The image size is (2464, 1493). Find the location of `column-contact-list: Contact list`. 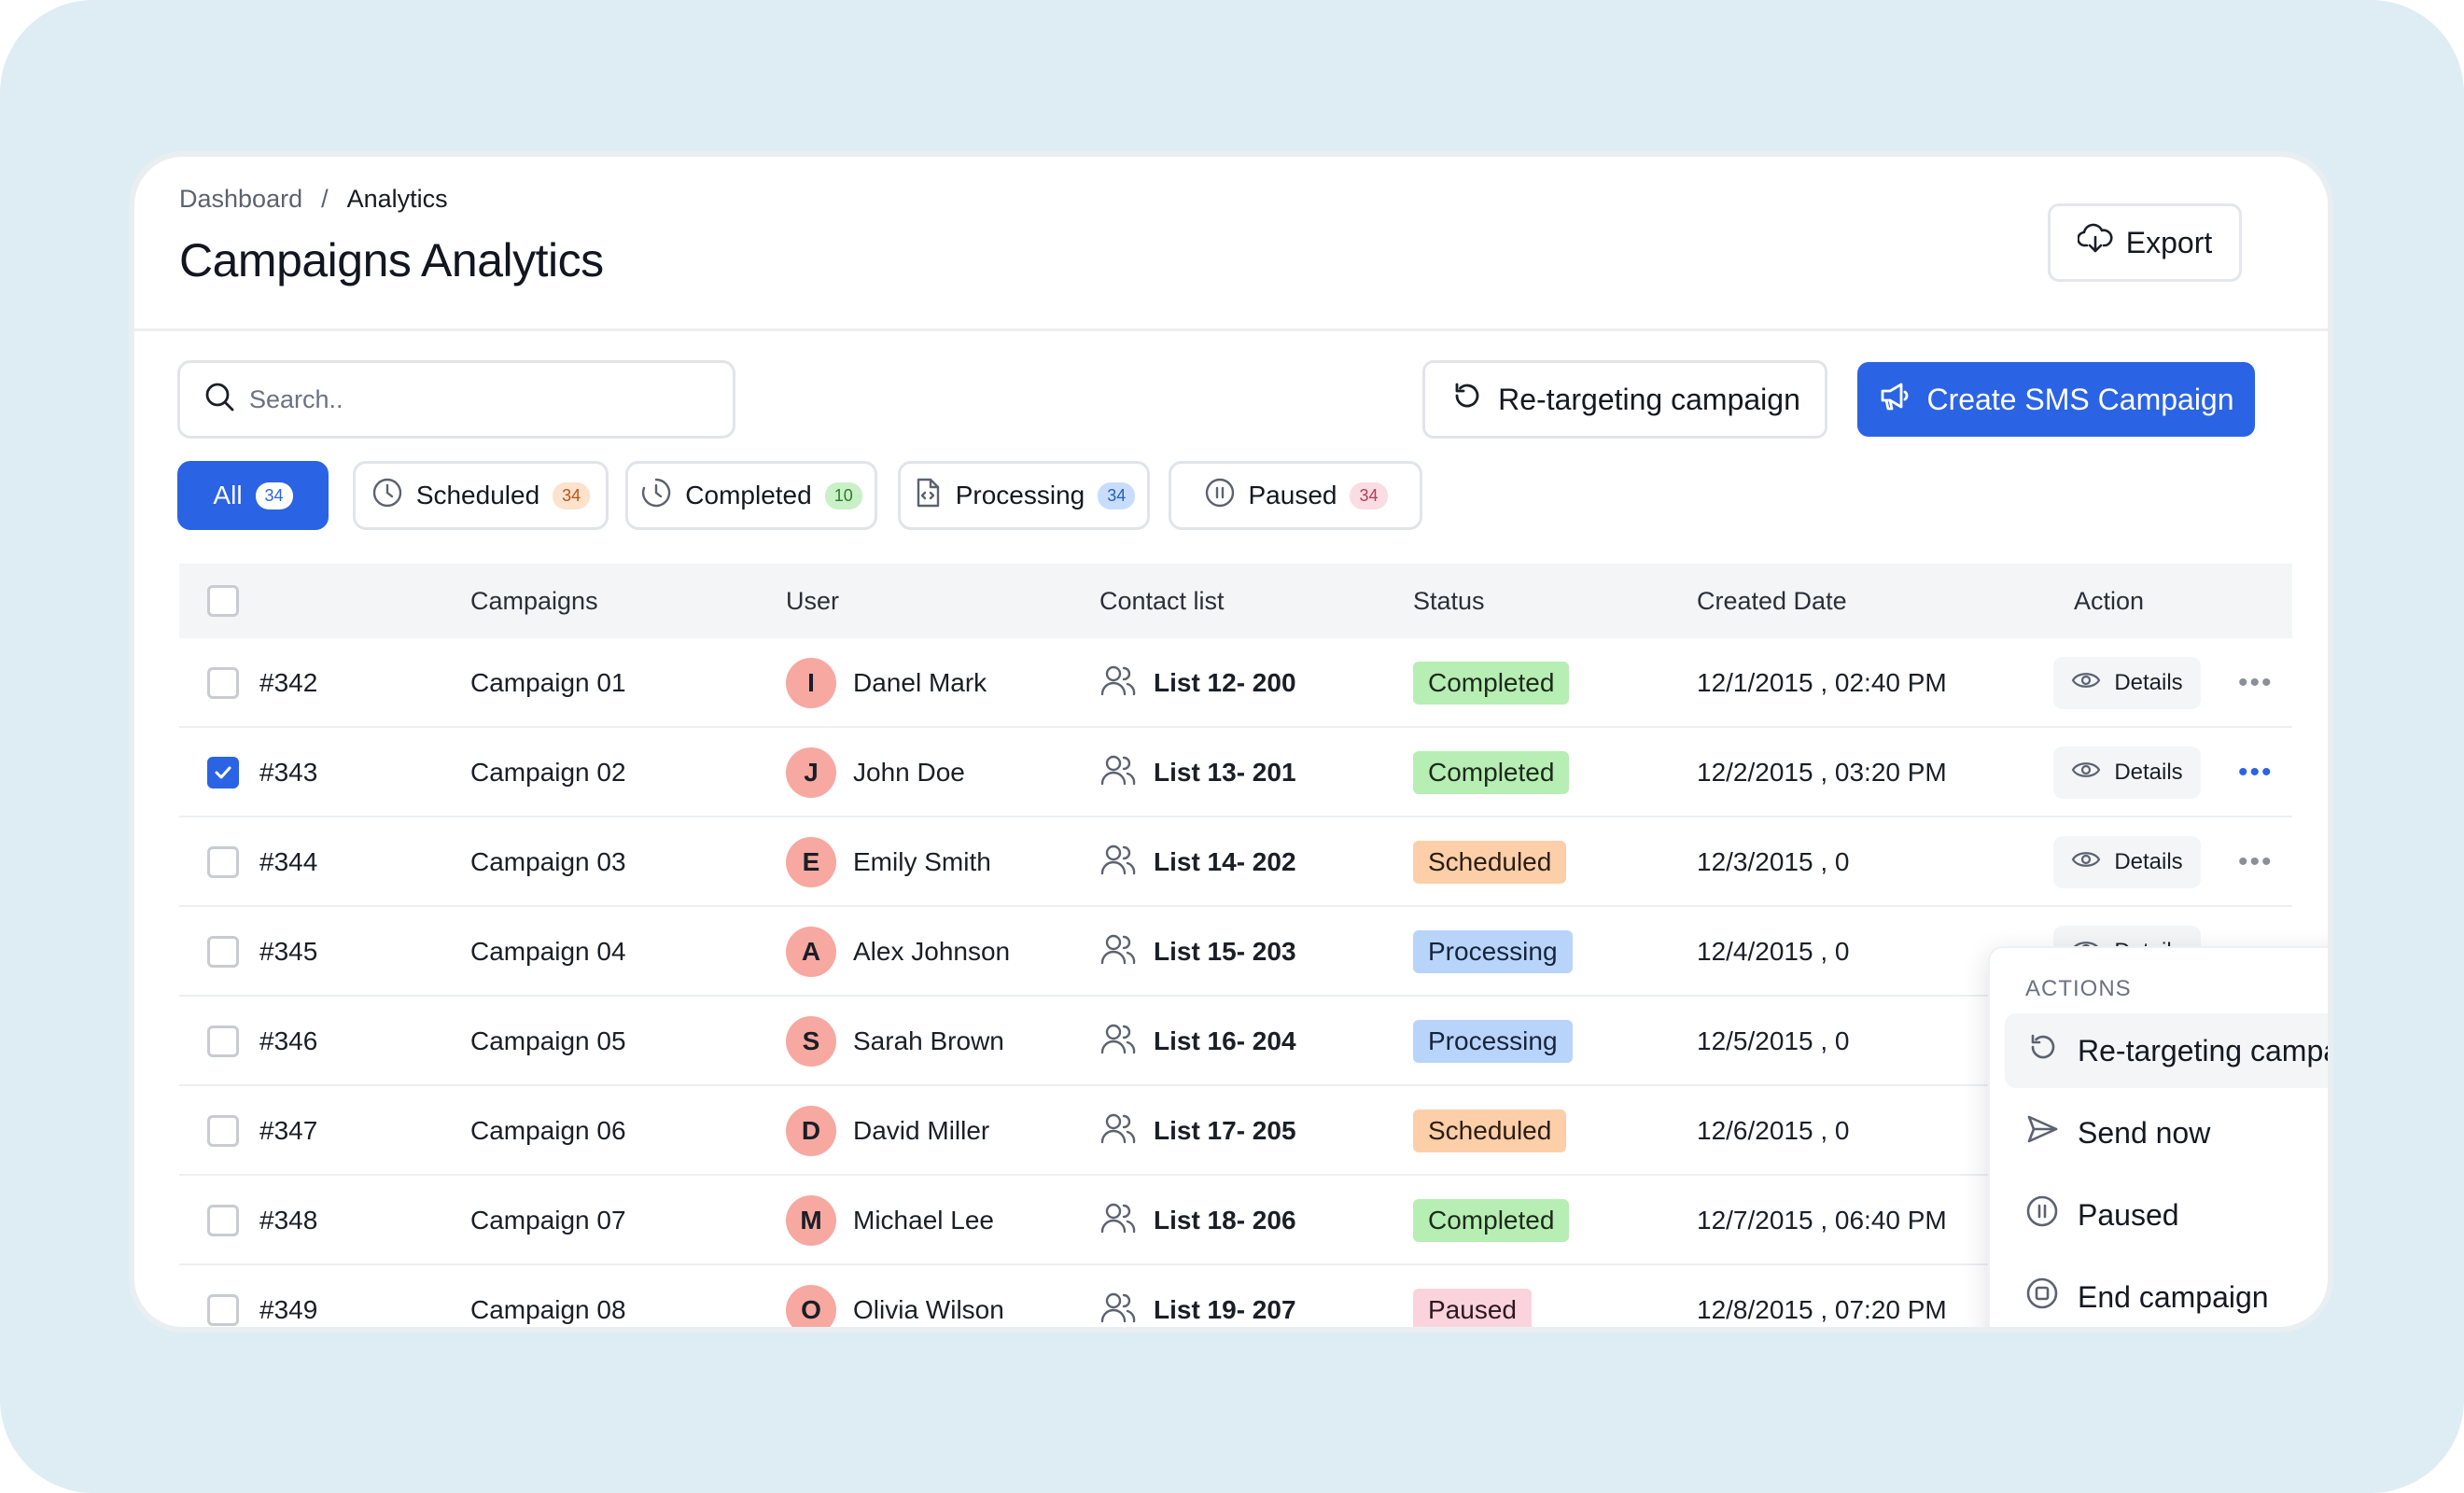

column-contact-list: Contact list is located at coordinates (1162, 601).